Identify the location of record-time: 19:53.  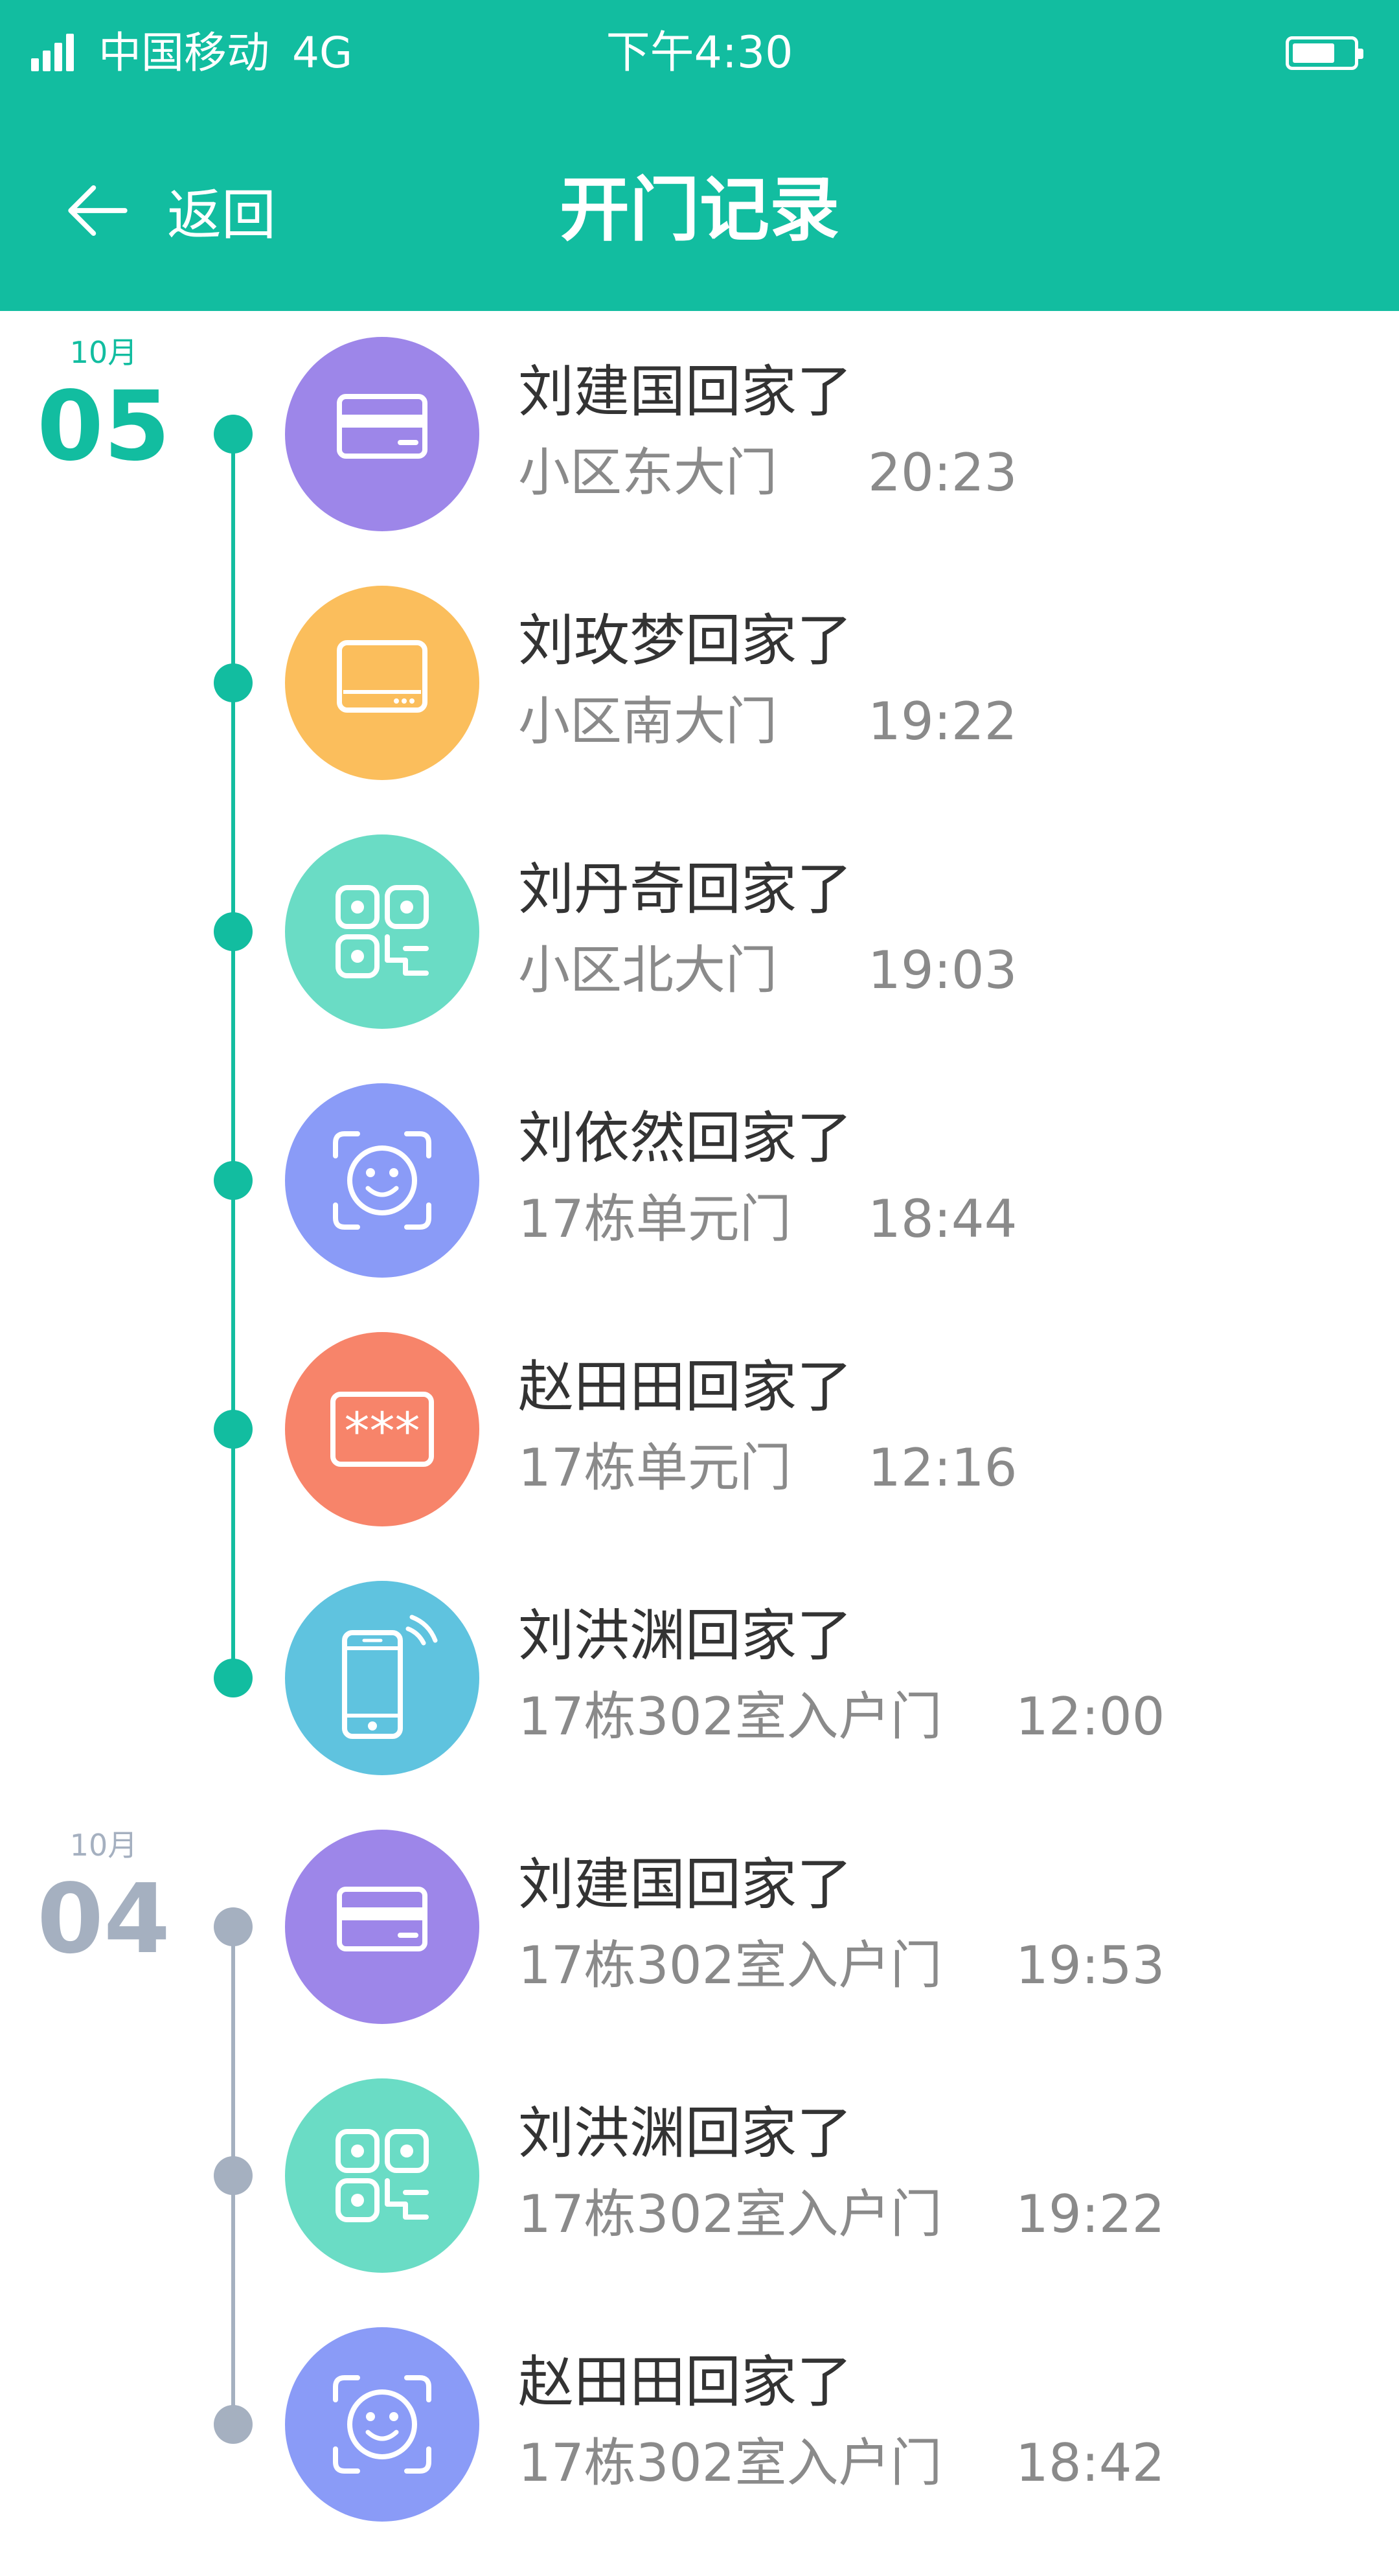
(1090, 1965).